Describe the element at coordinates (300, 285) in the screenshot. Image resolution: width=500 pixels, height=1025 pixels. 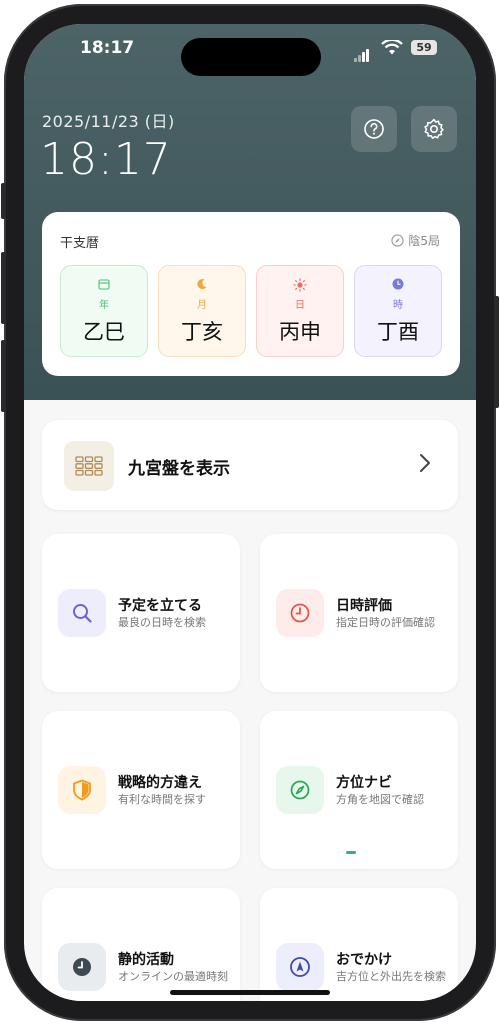
I see `sun-icon` at that location.